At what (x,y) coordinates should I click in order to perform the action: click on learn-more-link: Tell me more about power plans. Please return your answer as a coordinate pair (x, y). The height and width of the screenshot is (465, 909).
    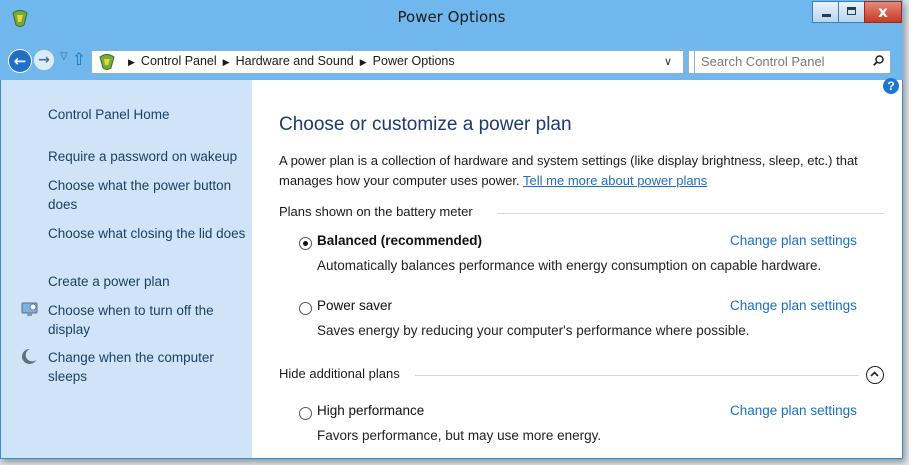
    Looking at the image, I should click on (615, 180).